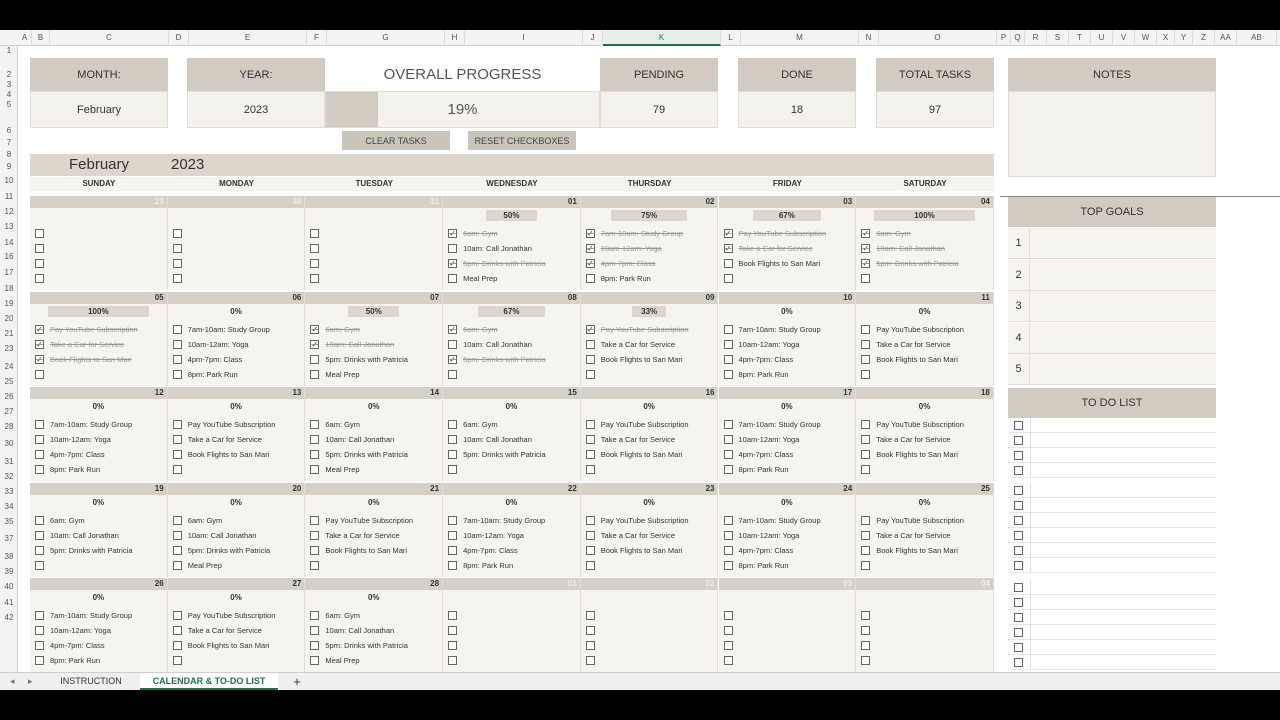 This screenshot has height=720, width=1280. Describe the element at coordinates (1112, 134) in the screenshot. I see `notes-area` at that location.